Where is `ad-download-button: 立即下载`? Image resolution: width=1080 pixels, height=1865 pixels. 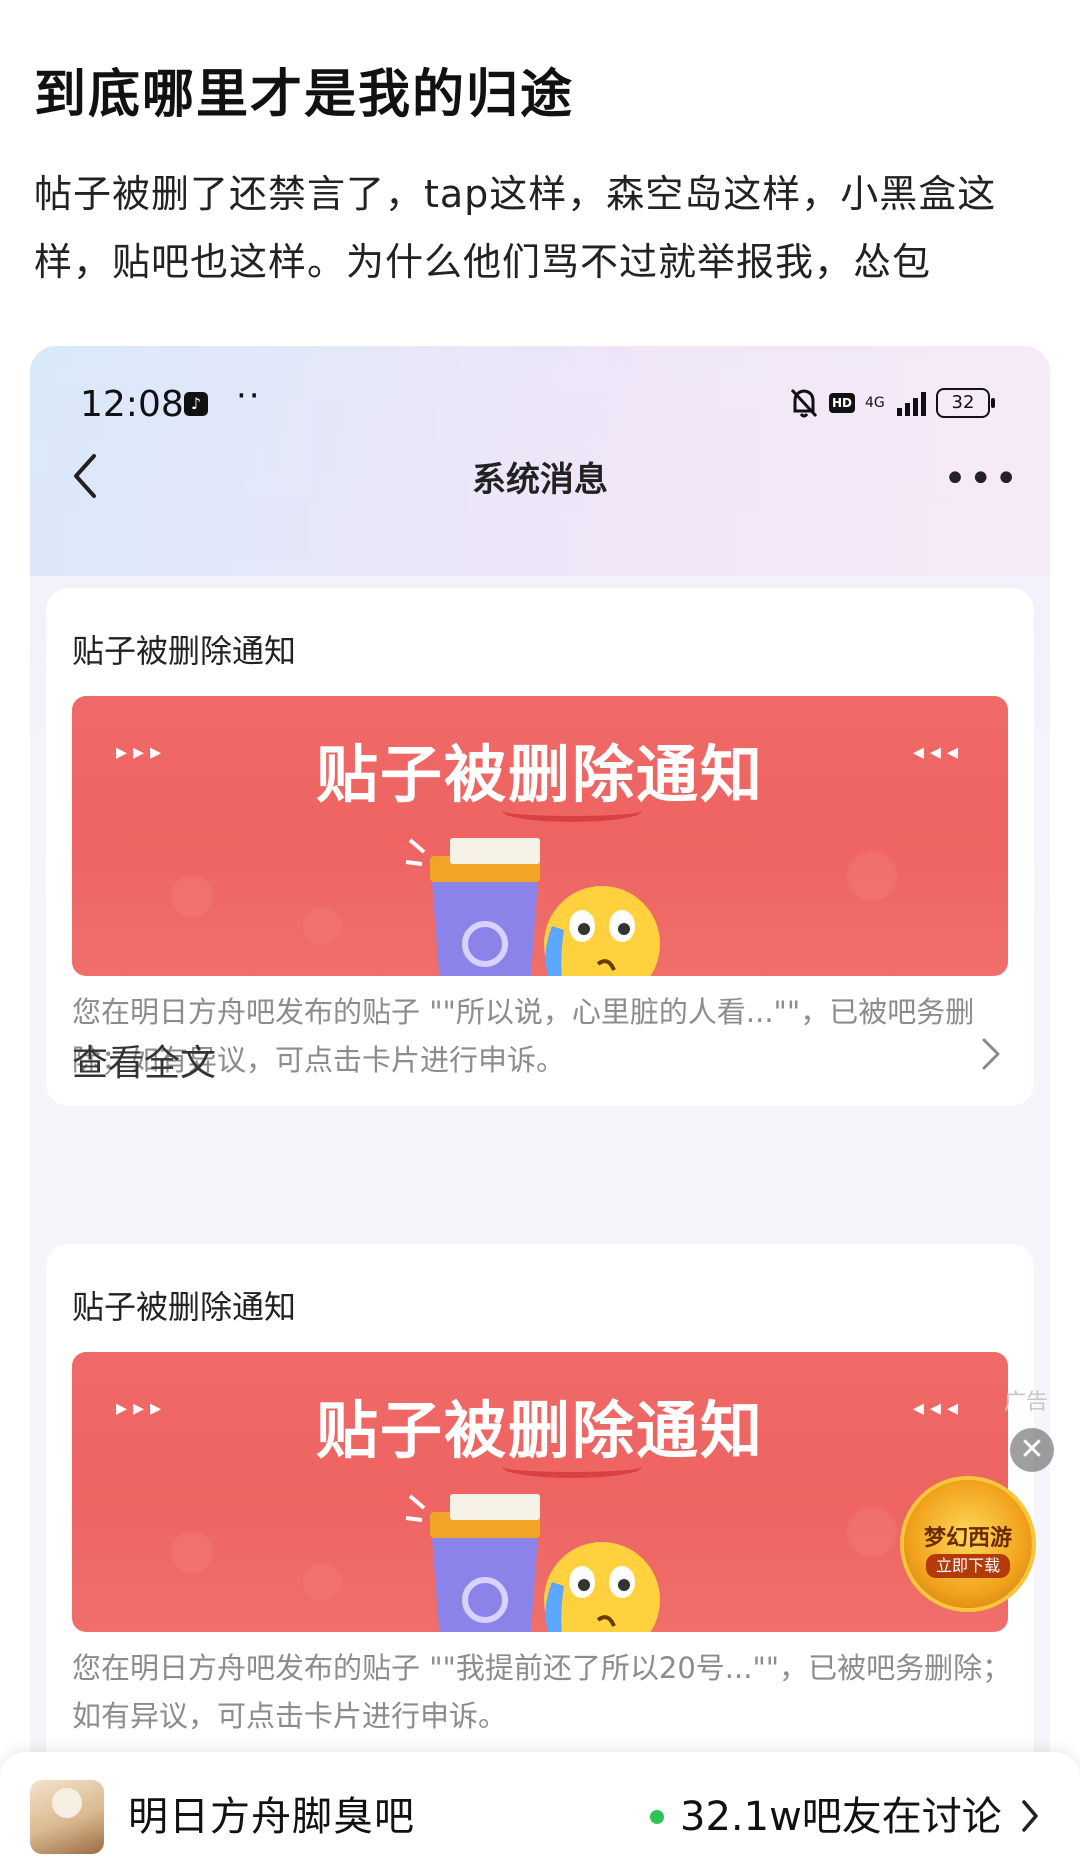 ad-download-button: 立即下载 is located at coordinates (968, 1566).